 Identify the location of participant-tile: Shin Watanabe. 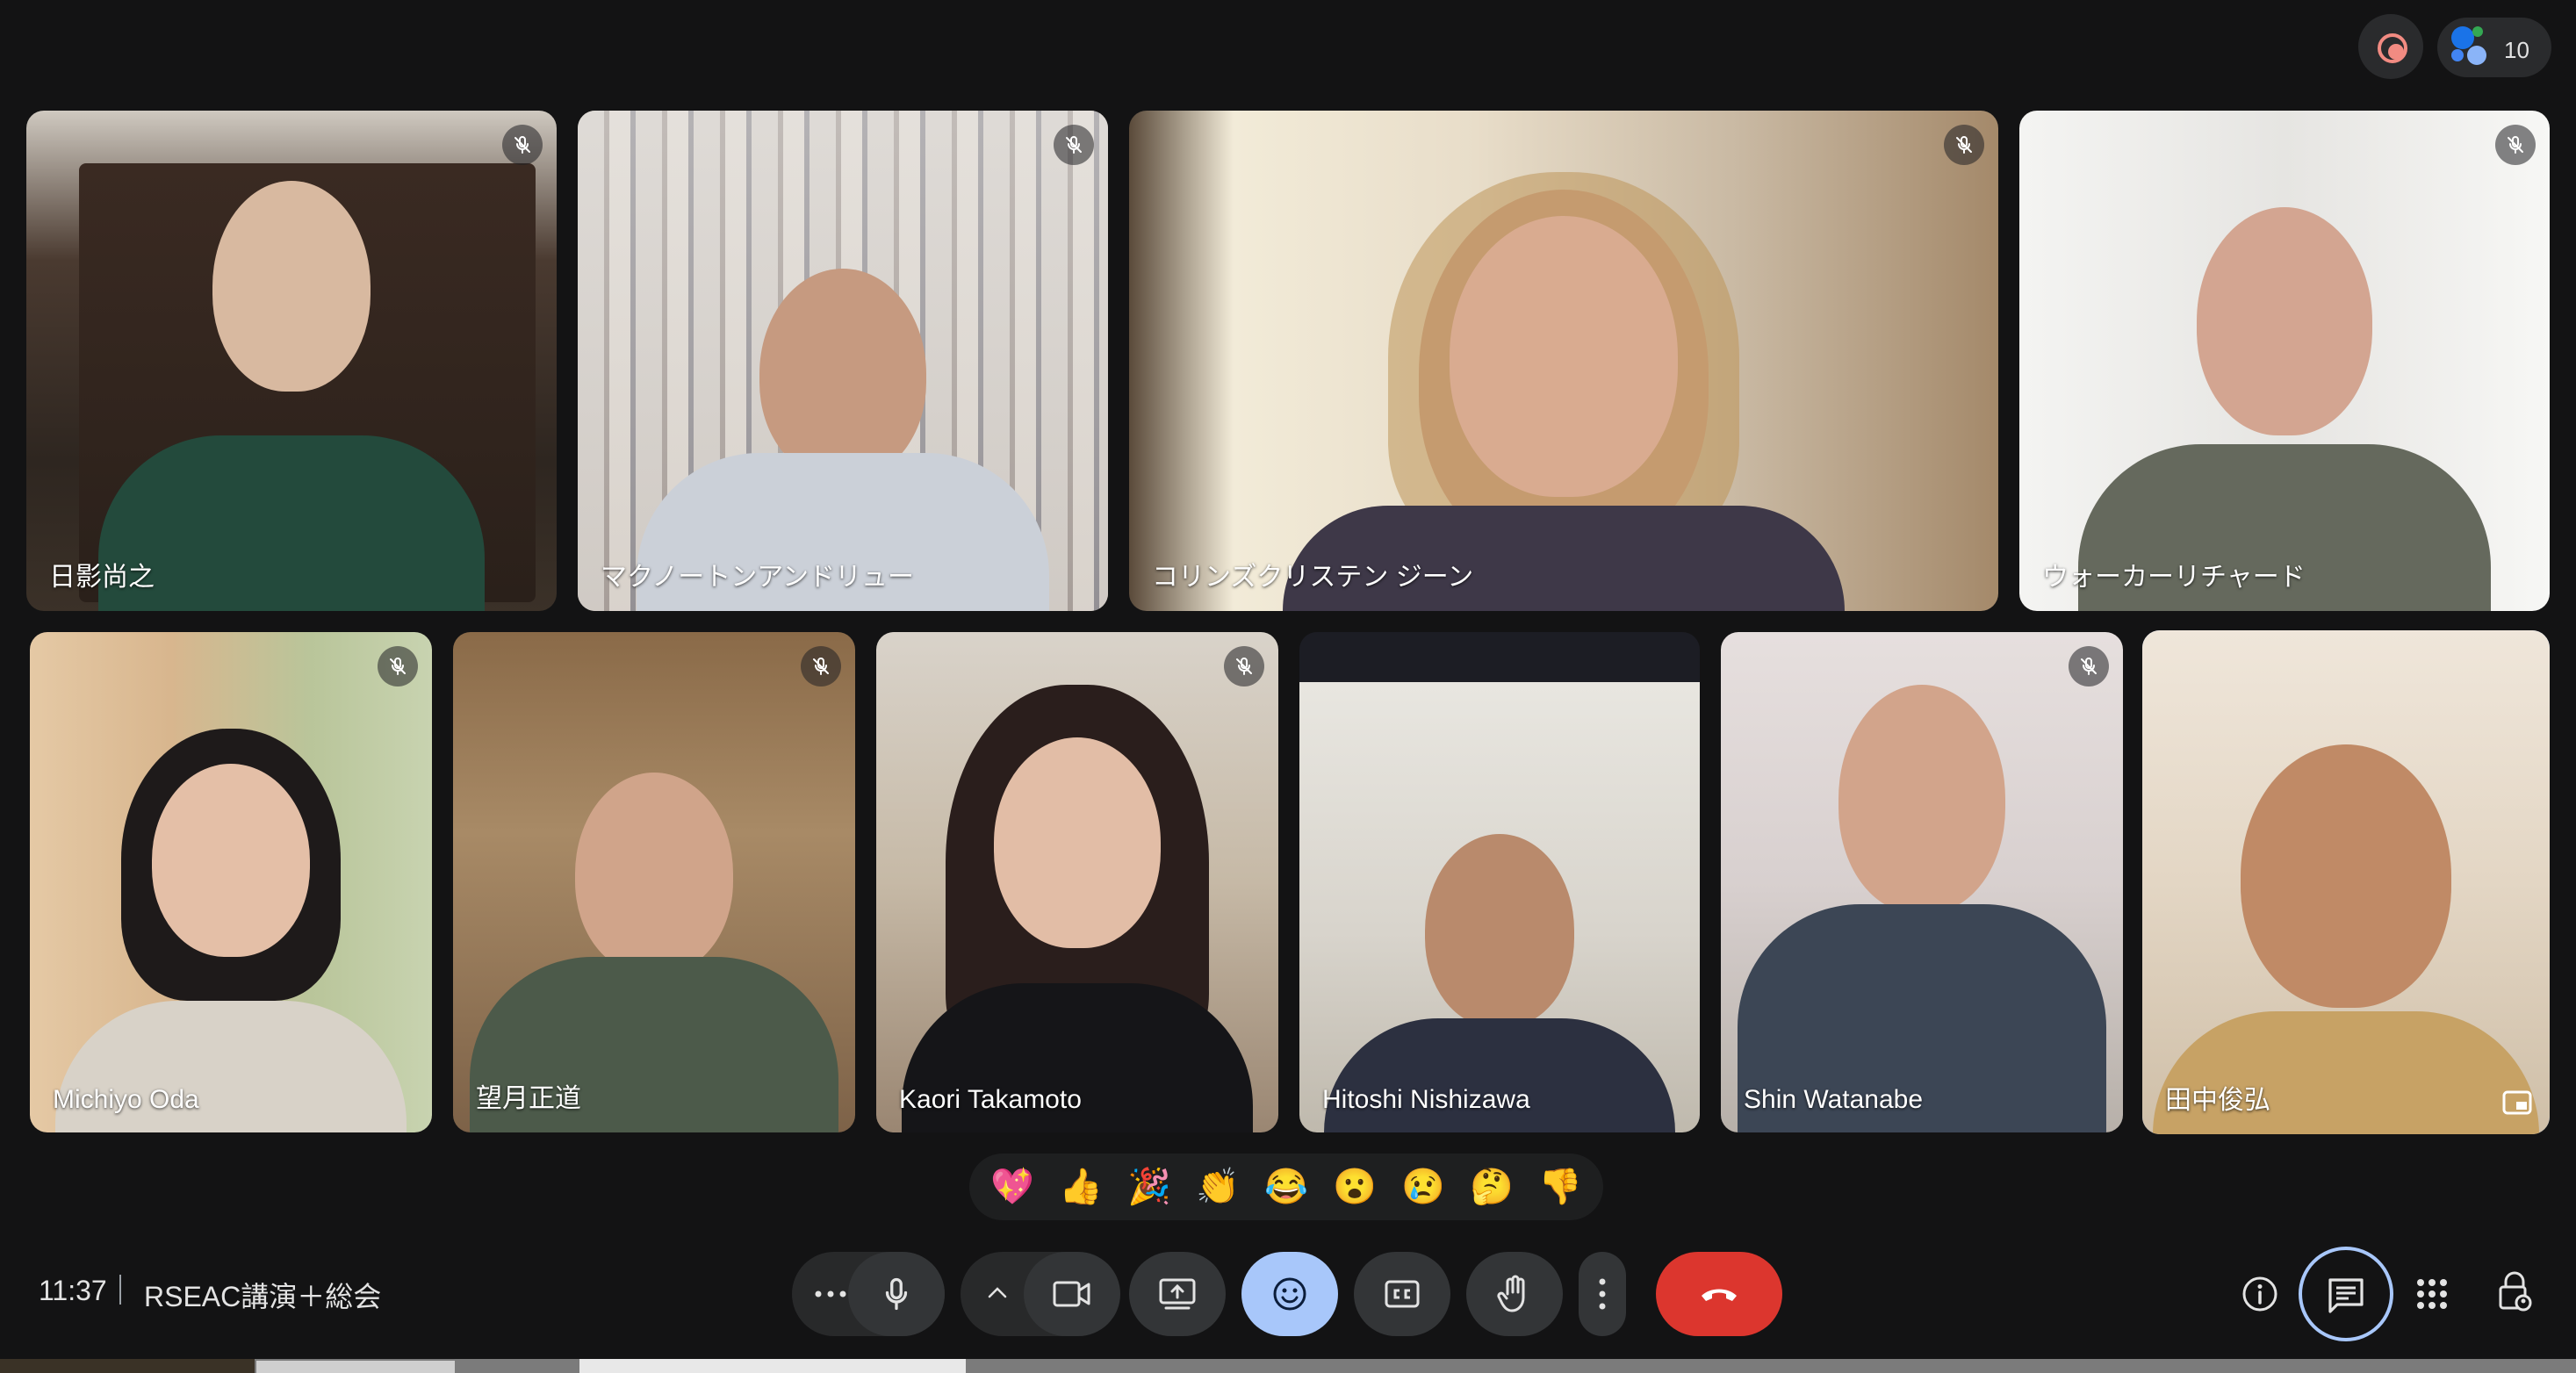
(1922, 882).